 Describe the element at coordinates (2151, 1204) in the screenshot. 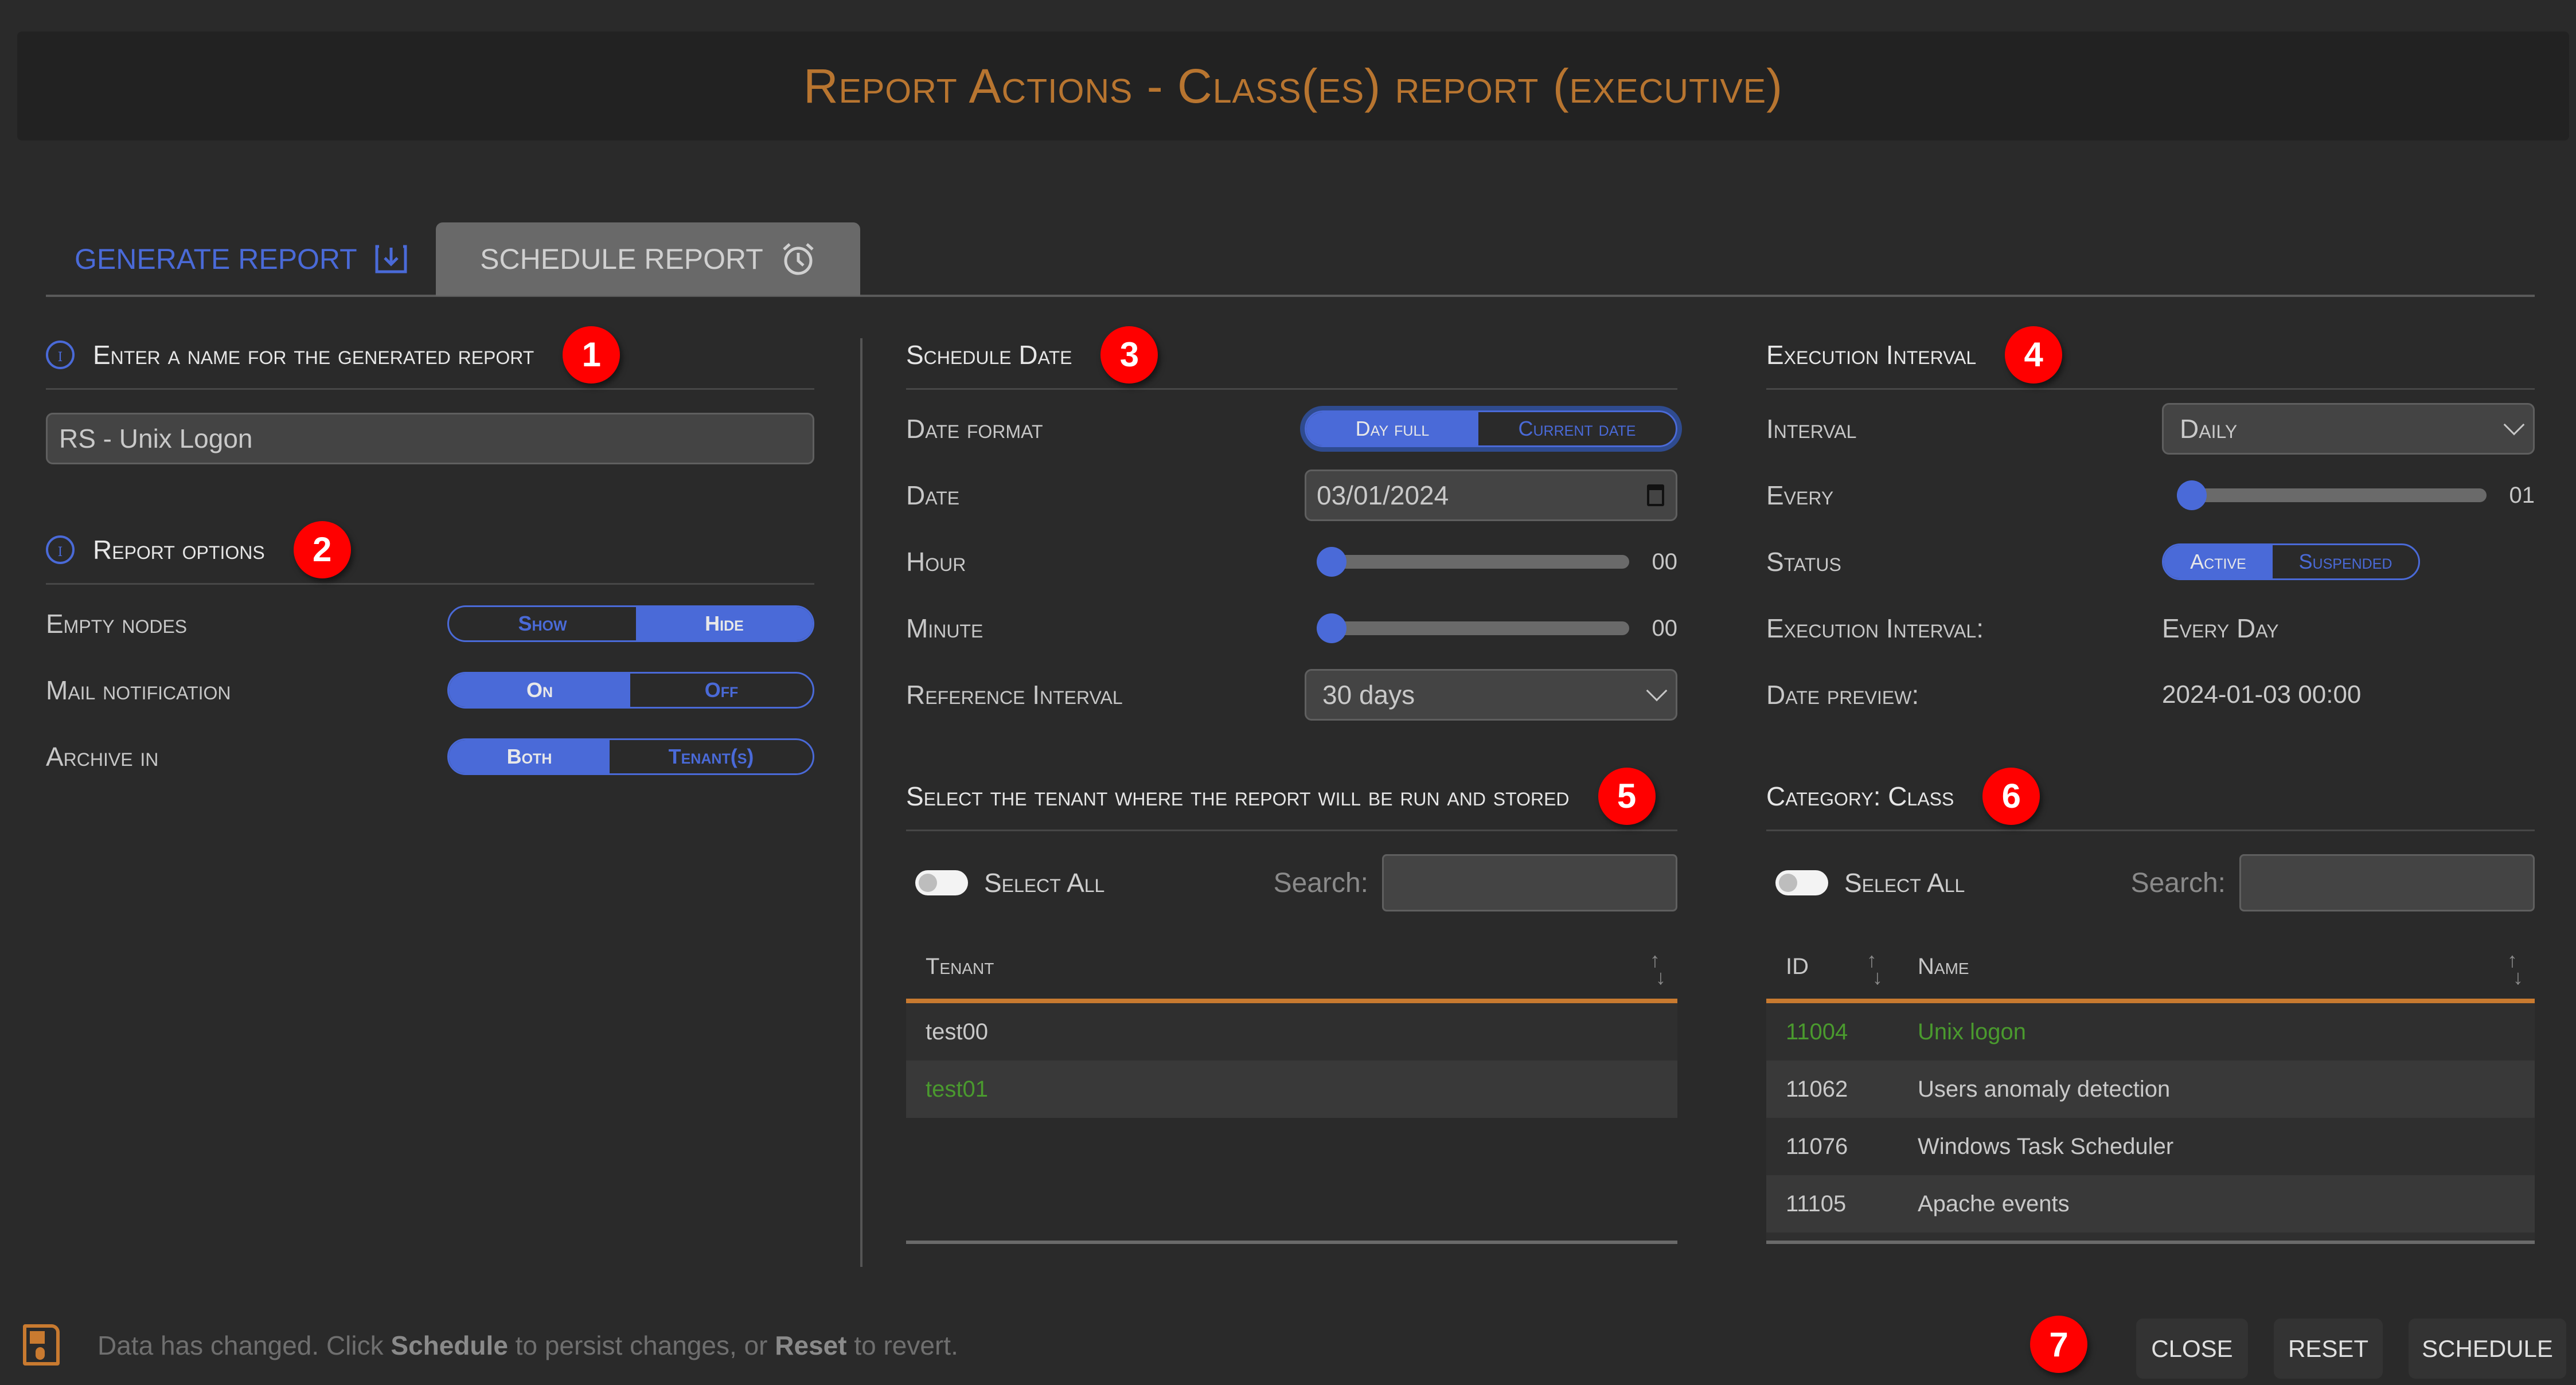

I see `table-row: 11105 Apache events` at that location.